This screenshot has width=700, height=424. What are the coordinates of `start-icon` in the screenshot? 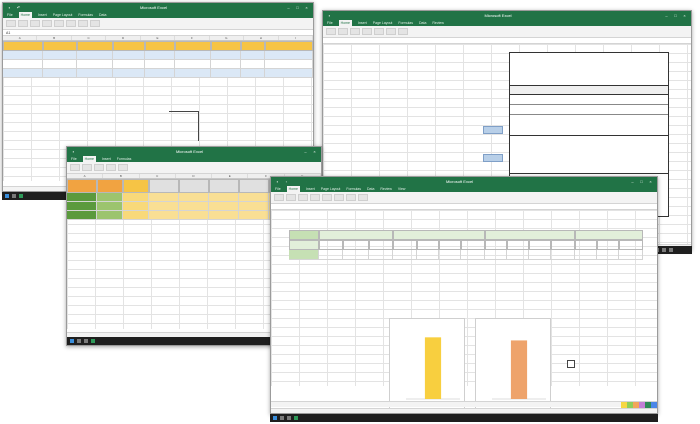 It's located at (275, 418).